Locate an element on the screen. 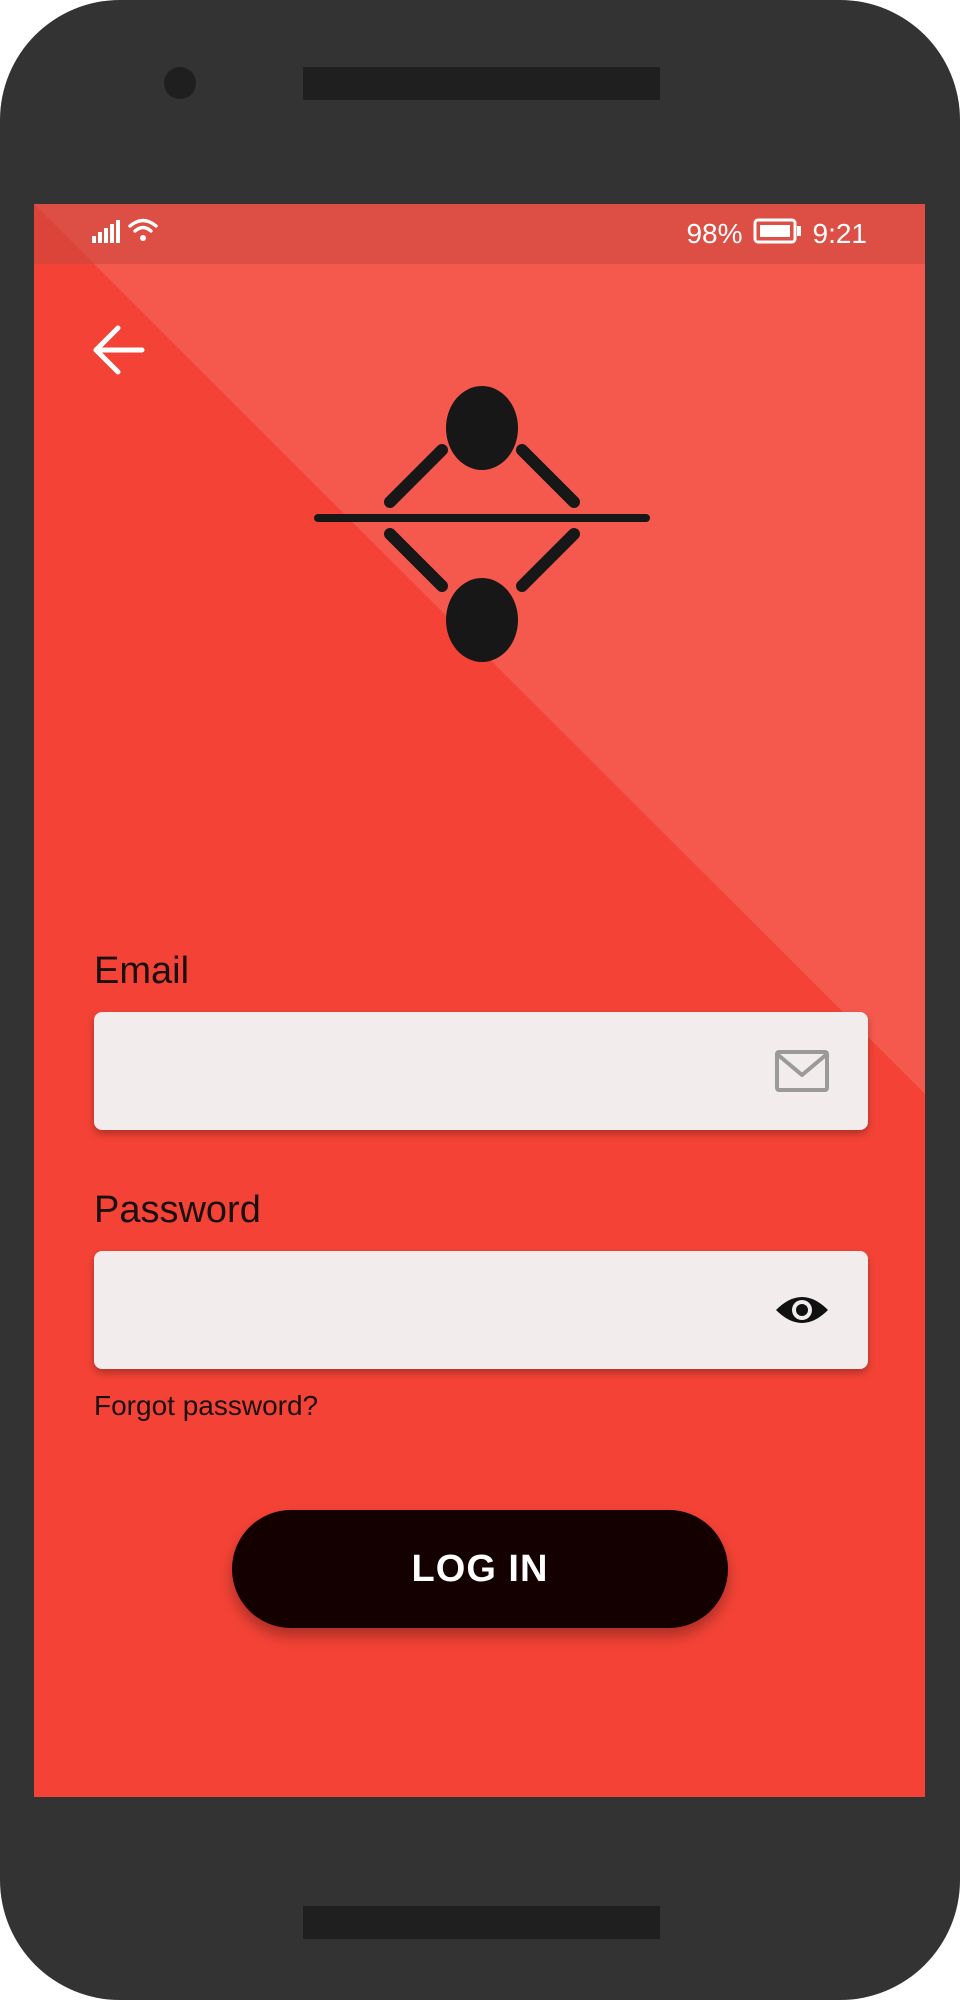 The height and width of the screenshot is (2000, 960). email-field is located at coordinates (434, 1071).